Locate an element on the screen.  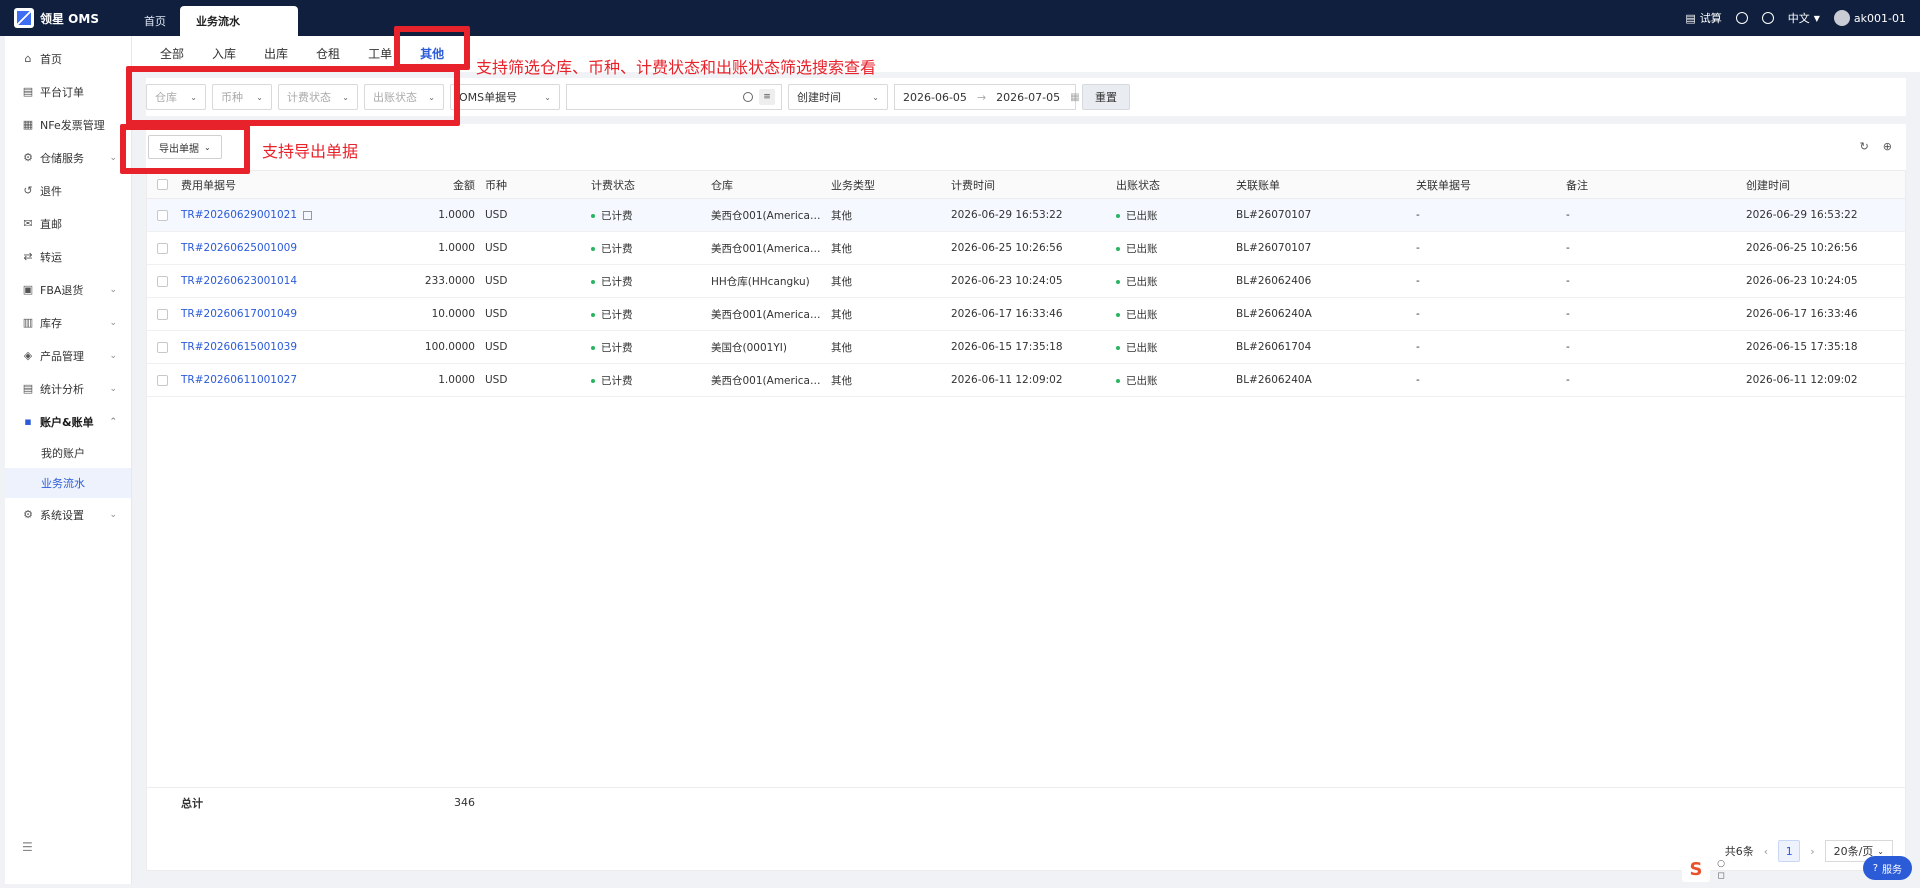
zoom-icon: ⊕ is located at coordinates (1887, 146).